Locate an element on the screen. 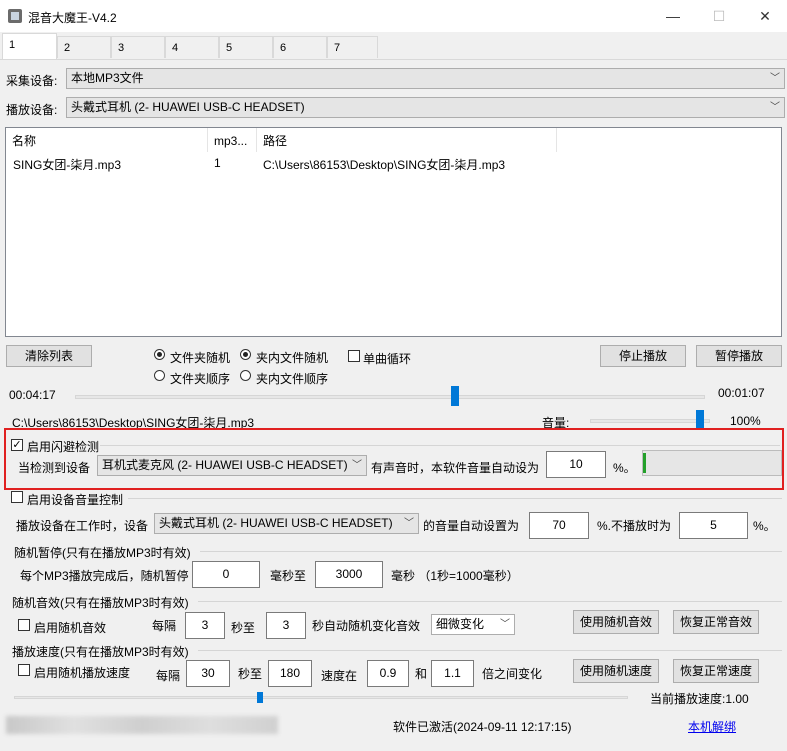 This screenshot has height=751, width=787. dodge-group-line is located at coordinates (440, 445).